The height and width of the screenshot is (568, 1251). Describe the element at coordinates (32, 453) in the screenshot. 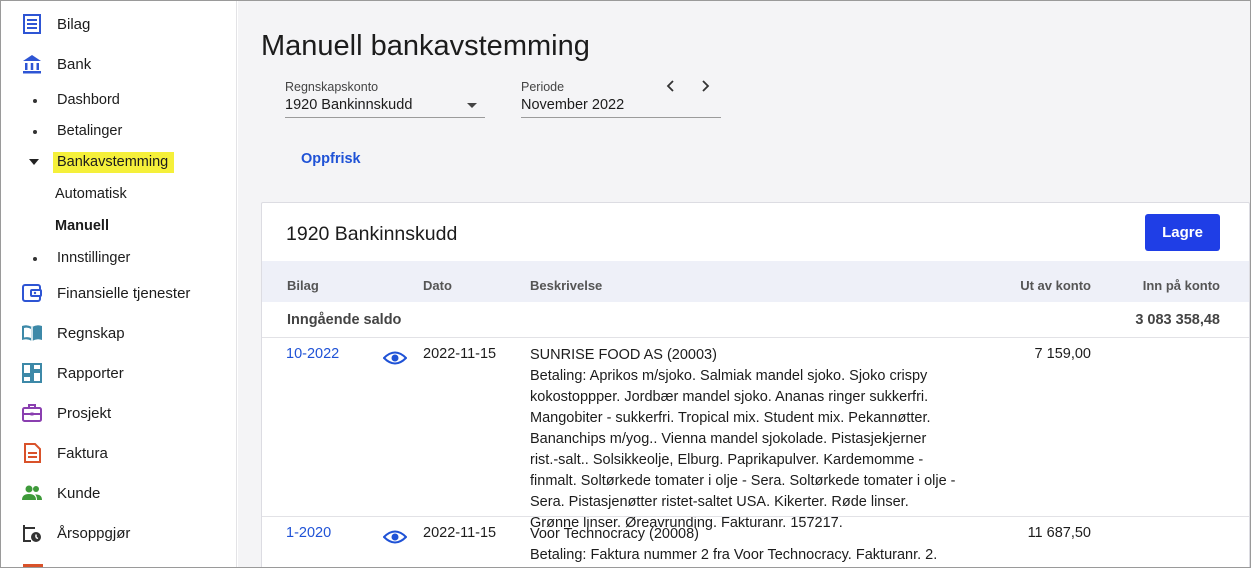

I see `document-icon` at that location.